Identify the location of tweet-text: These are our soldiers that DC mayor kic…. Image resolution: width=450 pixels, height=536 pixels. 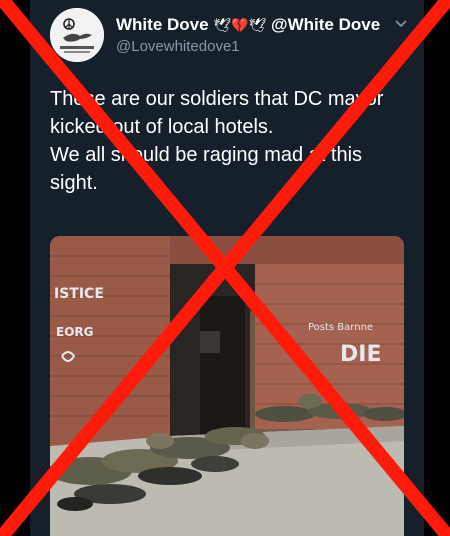
(217, 141).